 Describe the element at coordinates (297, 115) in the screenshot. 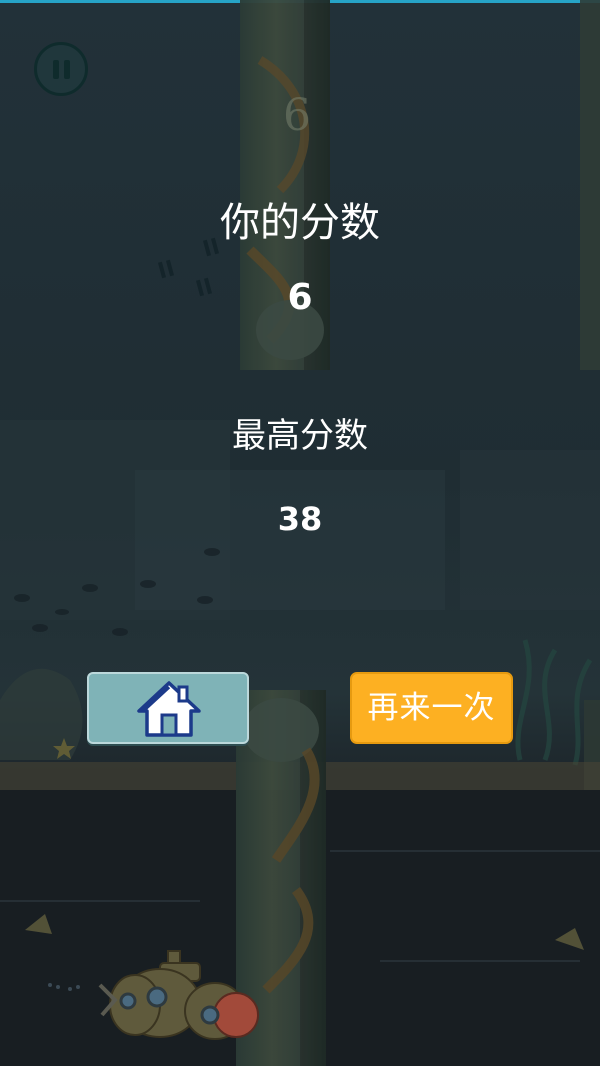

I see `in-game-score: 6` at that location.